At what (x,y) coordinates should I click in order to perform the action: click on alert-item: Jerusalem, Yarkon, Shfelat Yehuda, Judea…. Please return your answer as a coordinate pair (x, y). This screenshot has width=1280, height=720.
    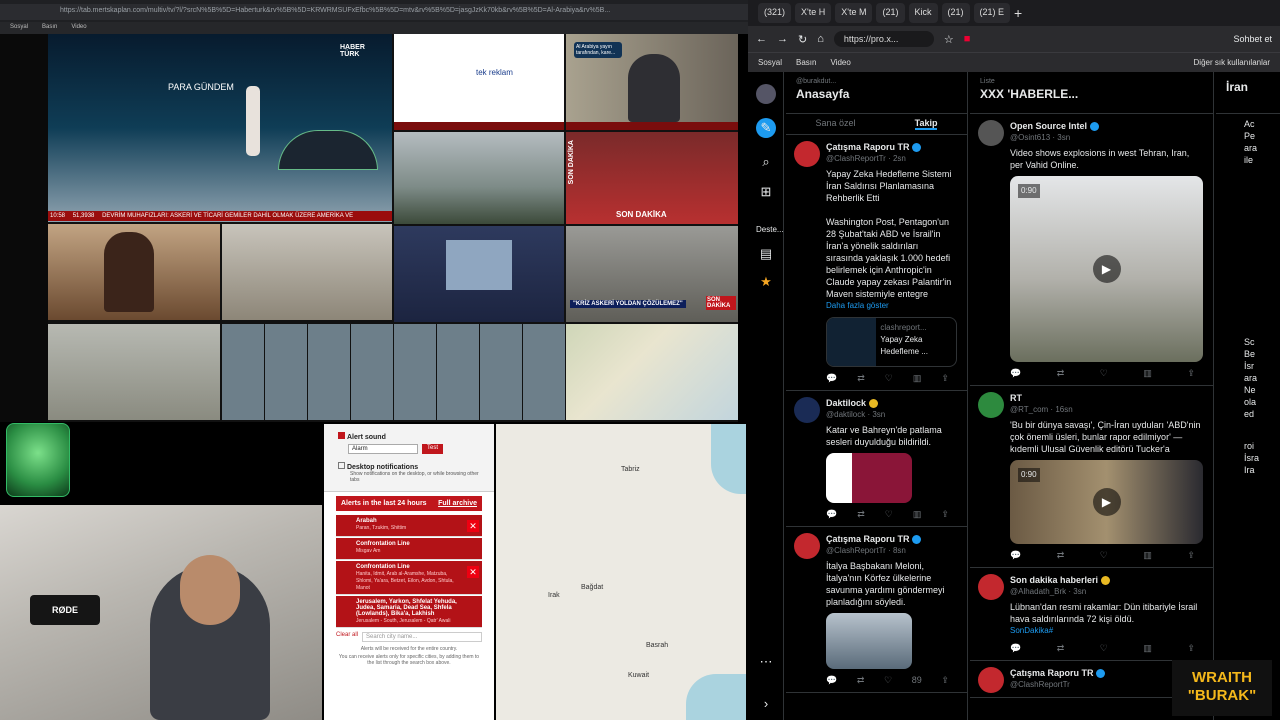
    Looking at the image, I should click on (409, 612).